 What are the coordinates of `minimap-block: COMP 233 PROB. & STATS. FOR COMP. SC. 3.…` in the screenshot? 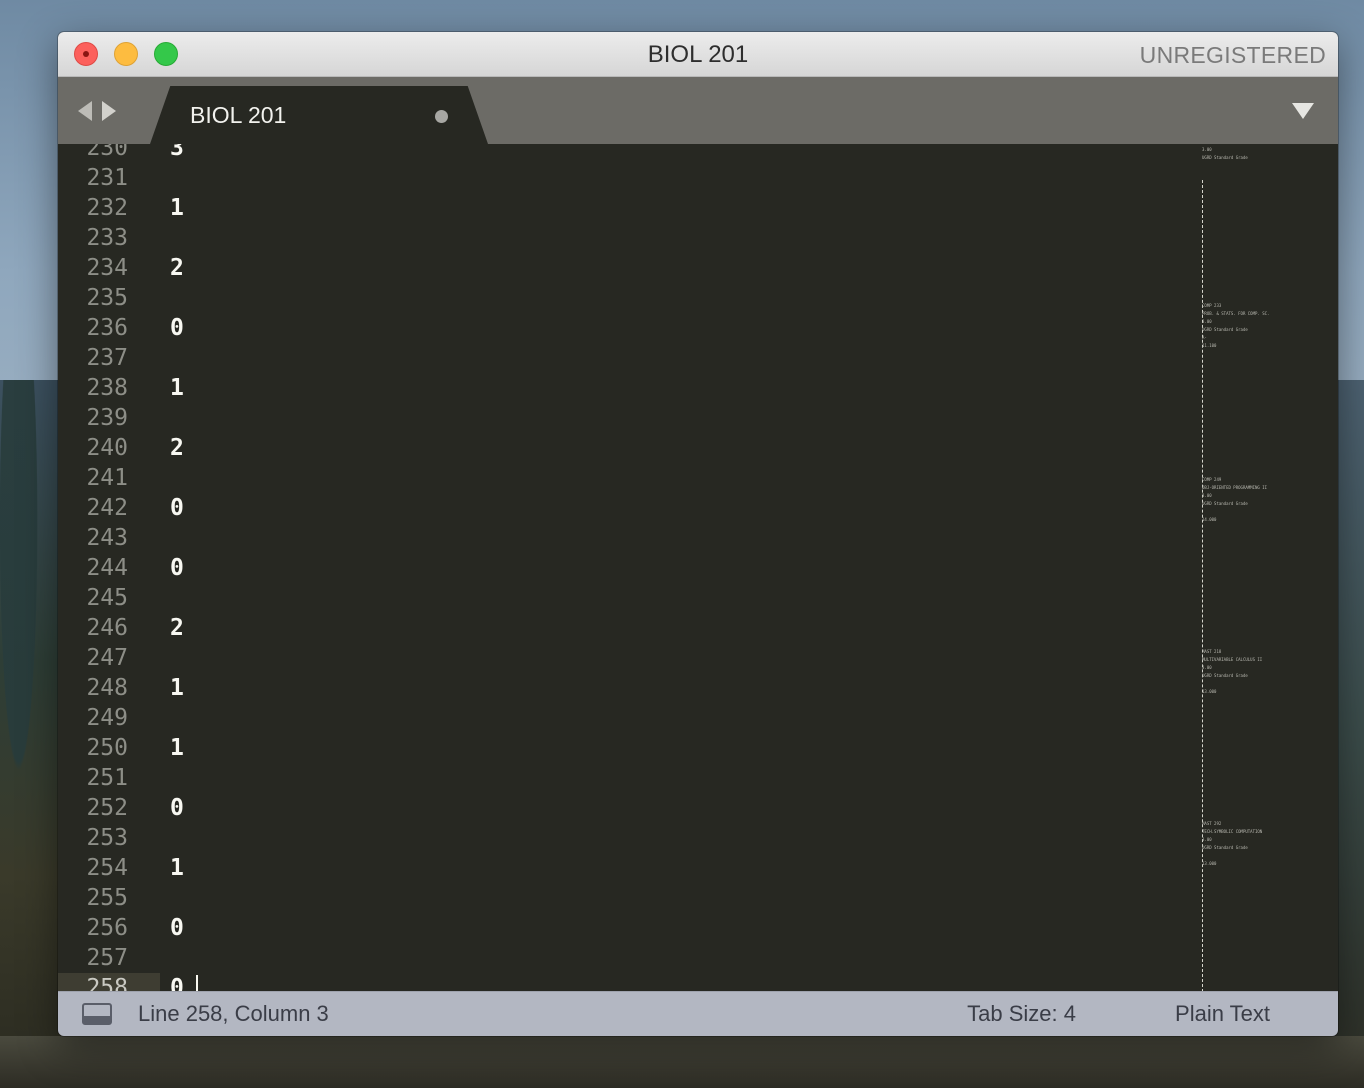 It's located at (1236, 325).